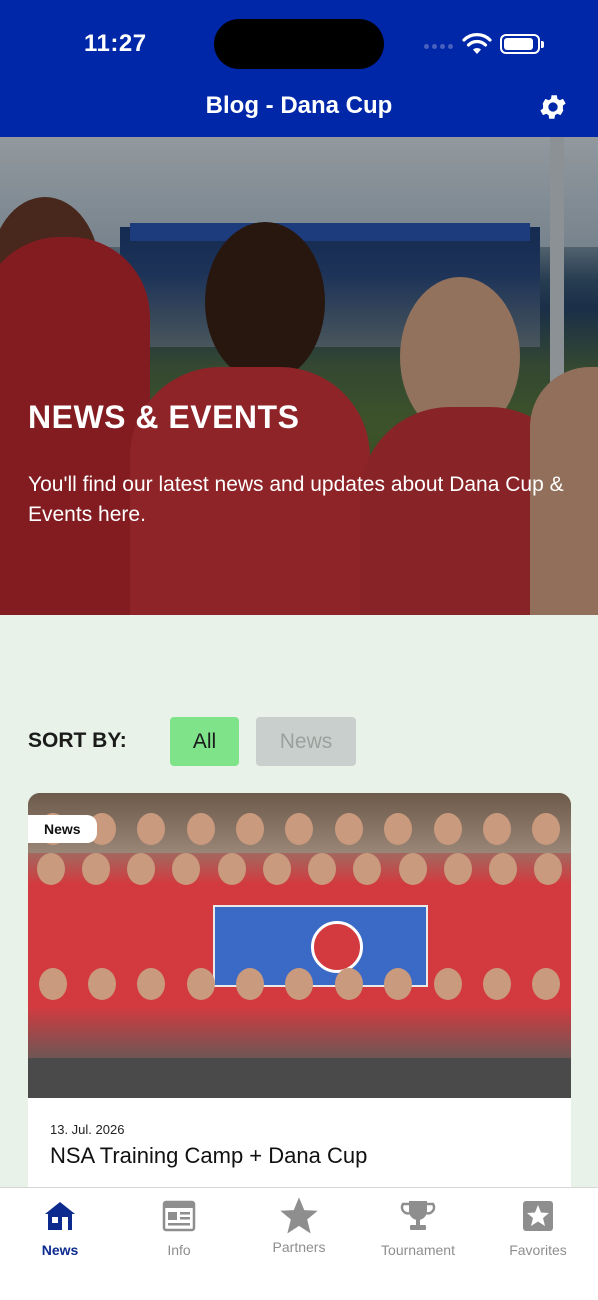 The height and width of the screenshot is (1300, 598). Describe the element at coordinates (306, 741) in the screenshot. I see `filter-news-button: News` at that location.